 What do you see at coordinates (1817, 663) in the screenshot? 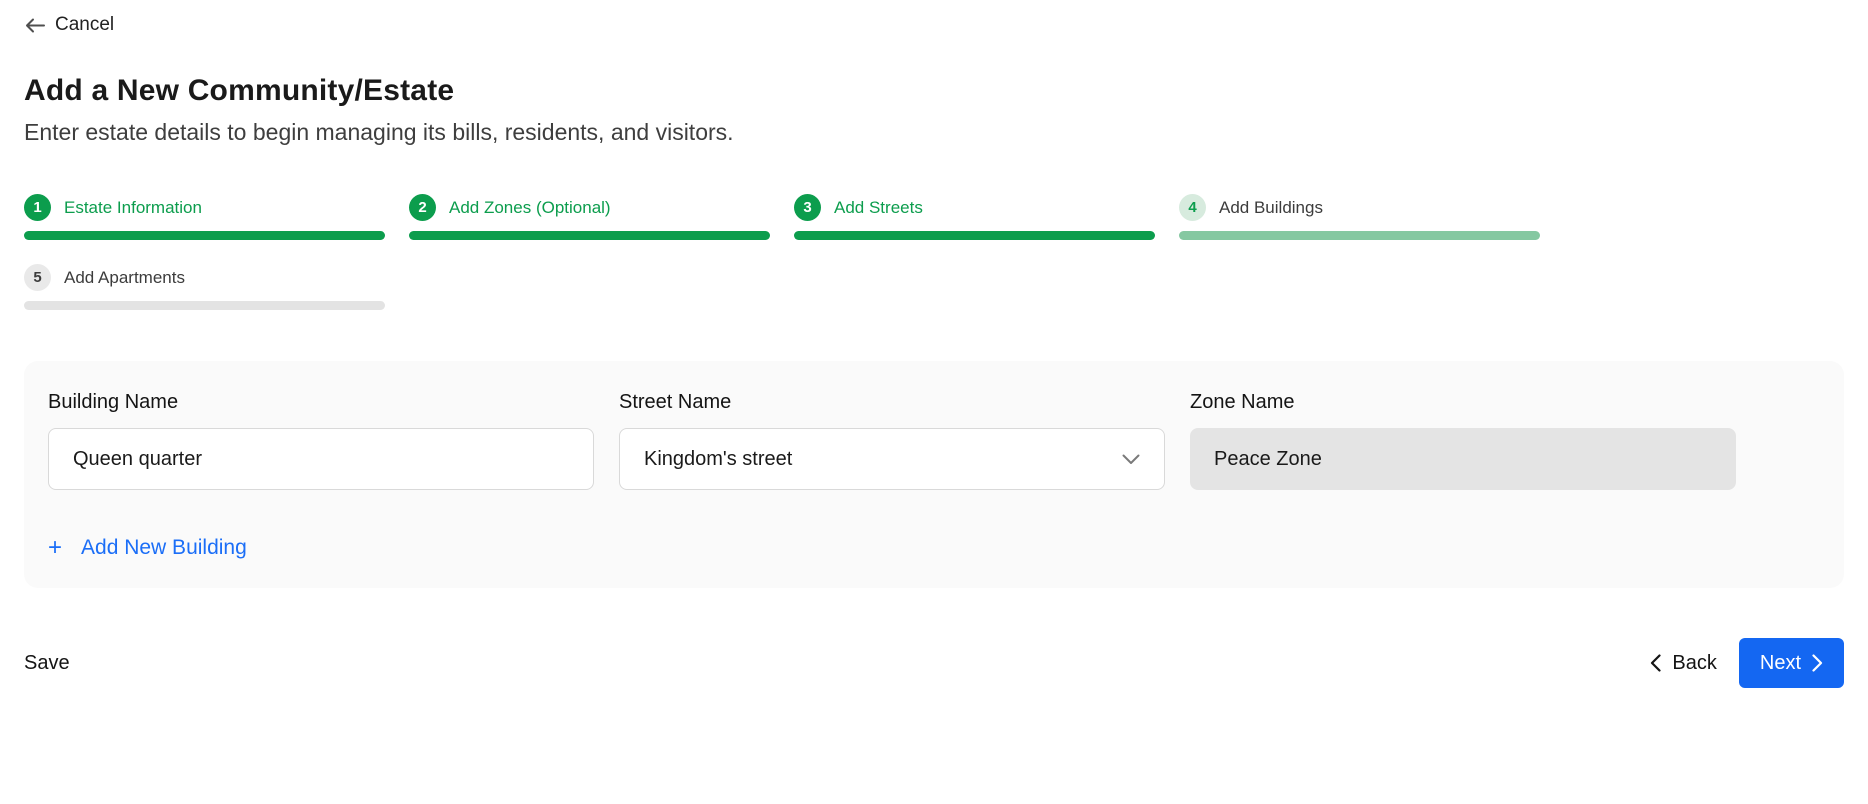
I see `chevron-right-icon` at bounding box center [1817, 663].